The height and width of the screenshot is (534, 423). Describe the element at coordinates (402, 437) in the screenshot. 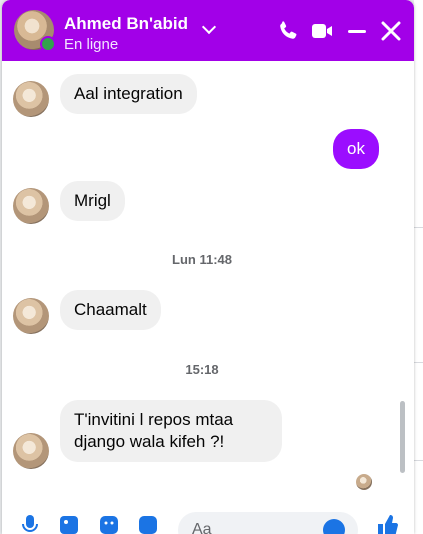

I see `scrollbar-thumb` at that location.